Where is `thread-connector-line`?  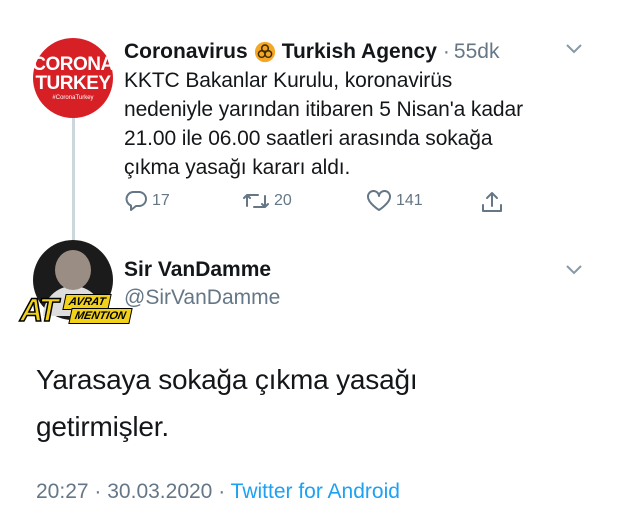 thread-connector-line is located at coordinates (73, 174).